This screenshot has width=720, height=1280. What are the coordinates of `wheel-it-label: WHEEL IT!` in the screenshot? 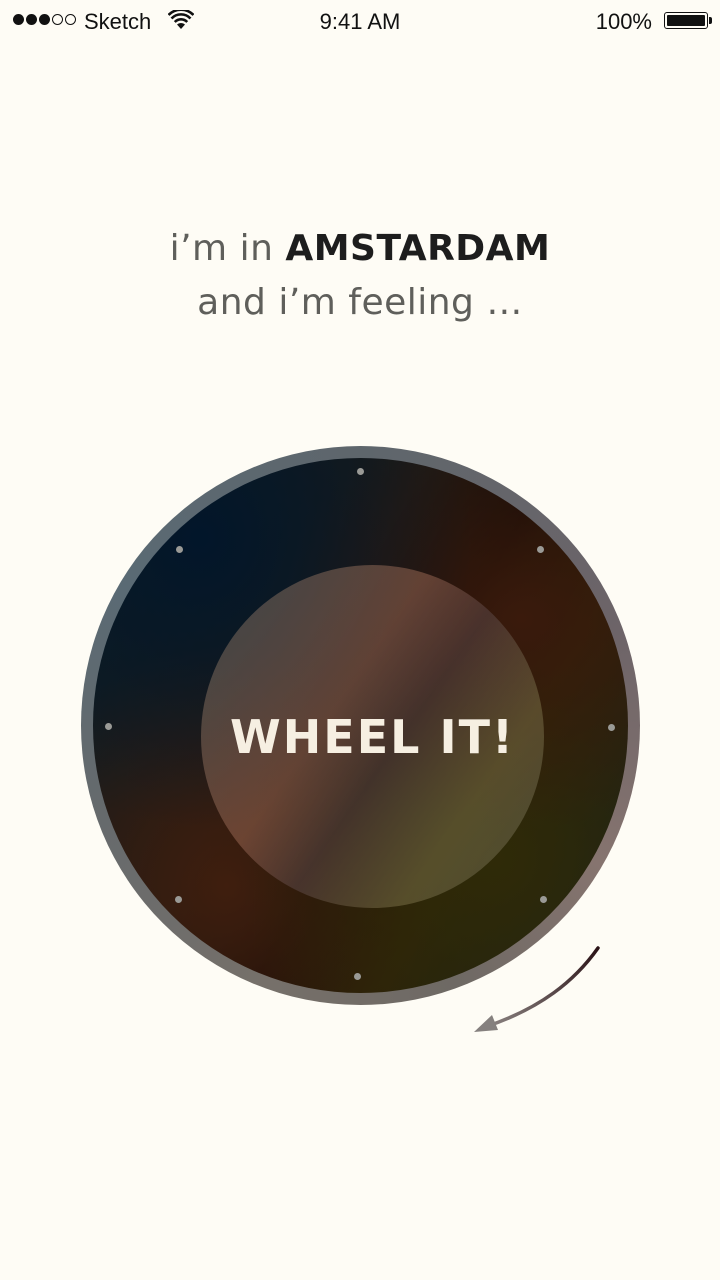 It's located at (372, 736).